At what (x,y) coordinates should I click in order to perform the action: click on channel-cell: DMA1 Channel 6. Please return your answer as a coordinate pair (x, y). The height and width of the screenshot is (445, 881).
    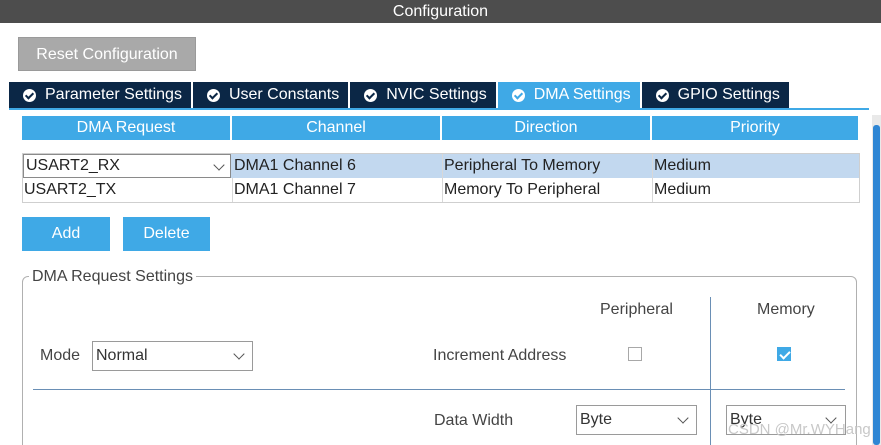
    Looking at the image, I should click on (338, 166).